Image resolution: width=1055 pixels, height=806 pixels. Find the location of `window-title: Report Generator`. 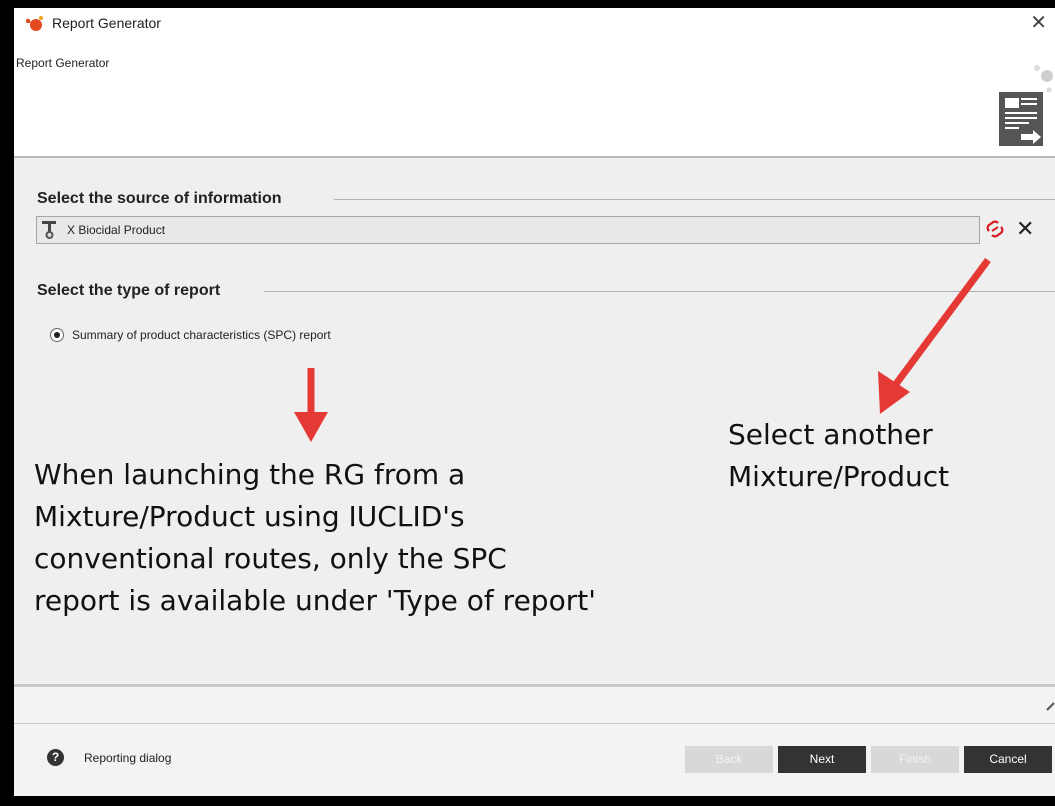

window-title: Report Generator is located at coordinates (106, 23).